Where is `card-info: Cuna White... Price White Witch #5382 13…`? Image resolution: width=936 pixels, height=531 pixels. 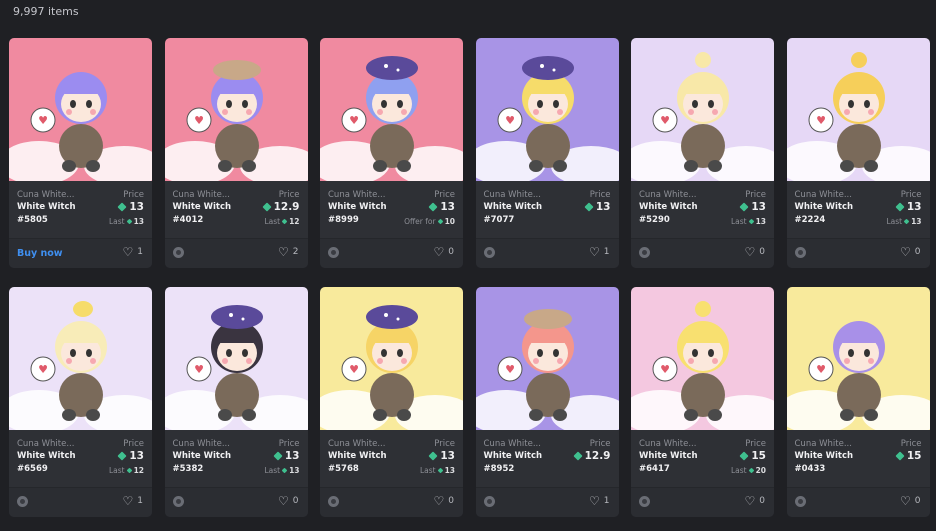 card-info: Cuna White... Price White Witch #5382 13… is located at coordinates (236, 458).